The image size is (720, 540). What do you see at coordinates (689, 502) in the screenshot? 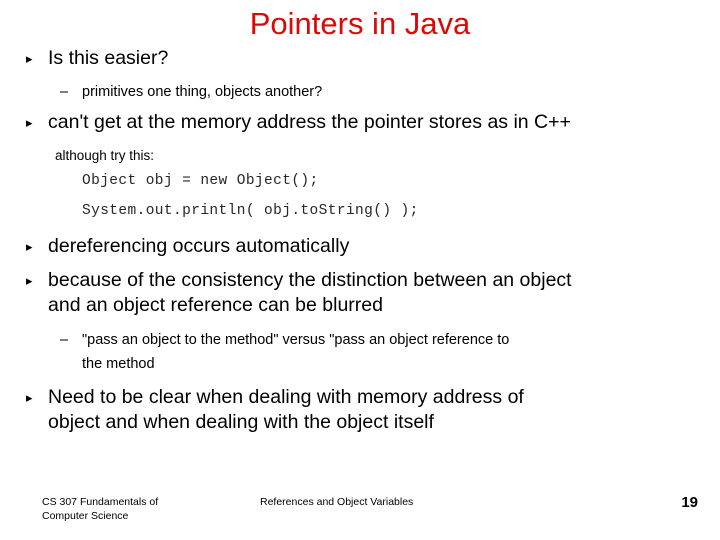
I see `footer-page-number: 19` at bounding box center [689, 502].